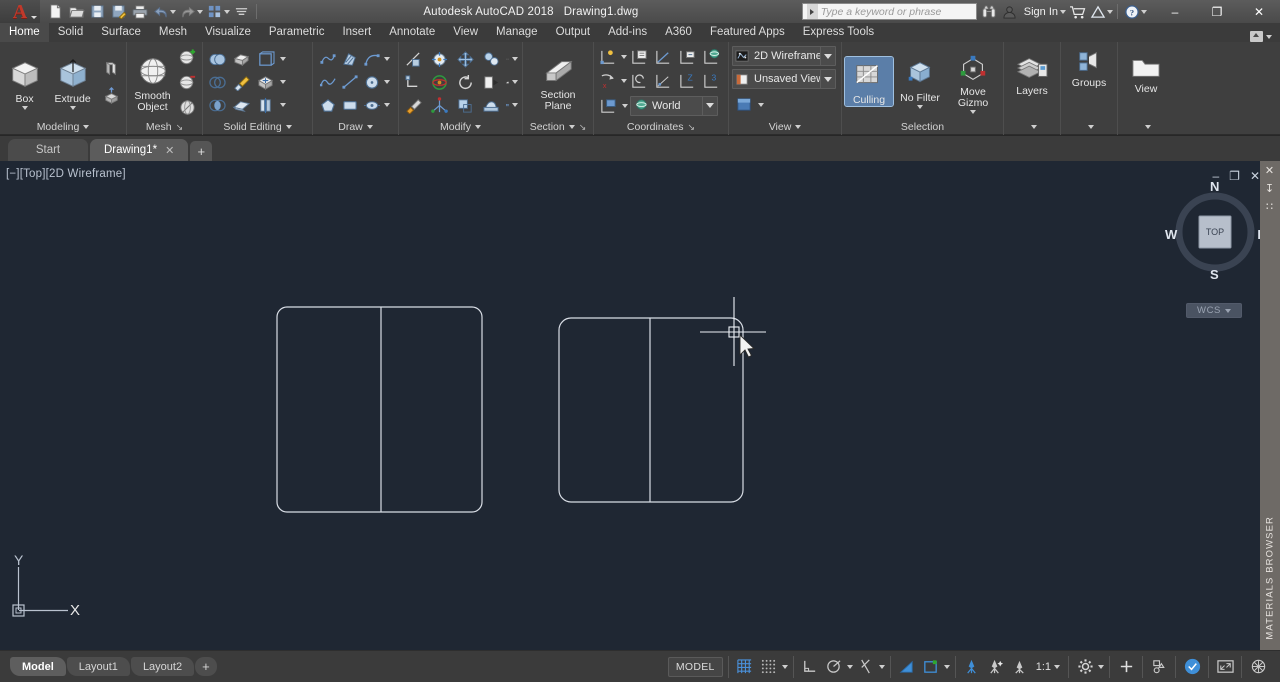 This screenshot has height=682, width=1280. I want to click on dynamic-ucs-button, so click(931, 667).